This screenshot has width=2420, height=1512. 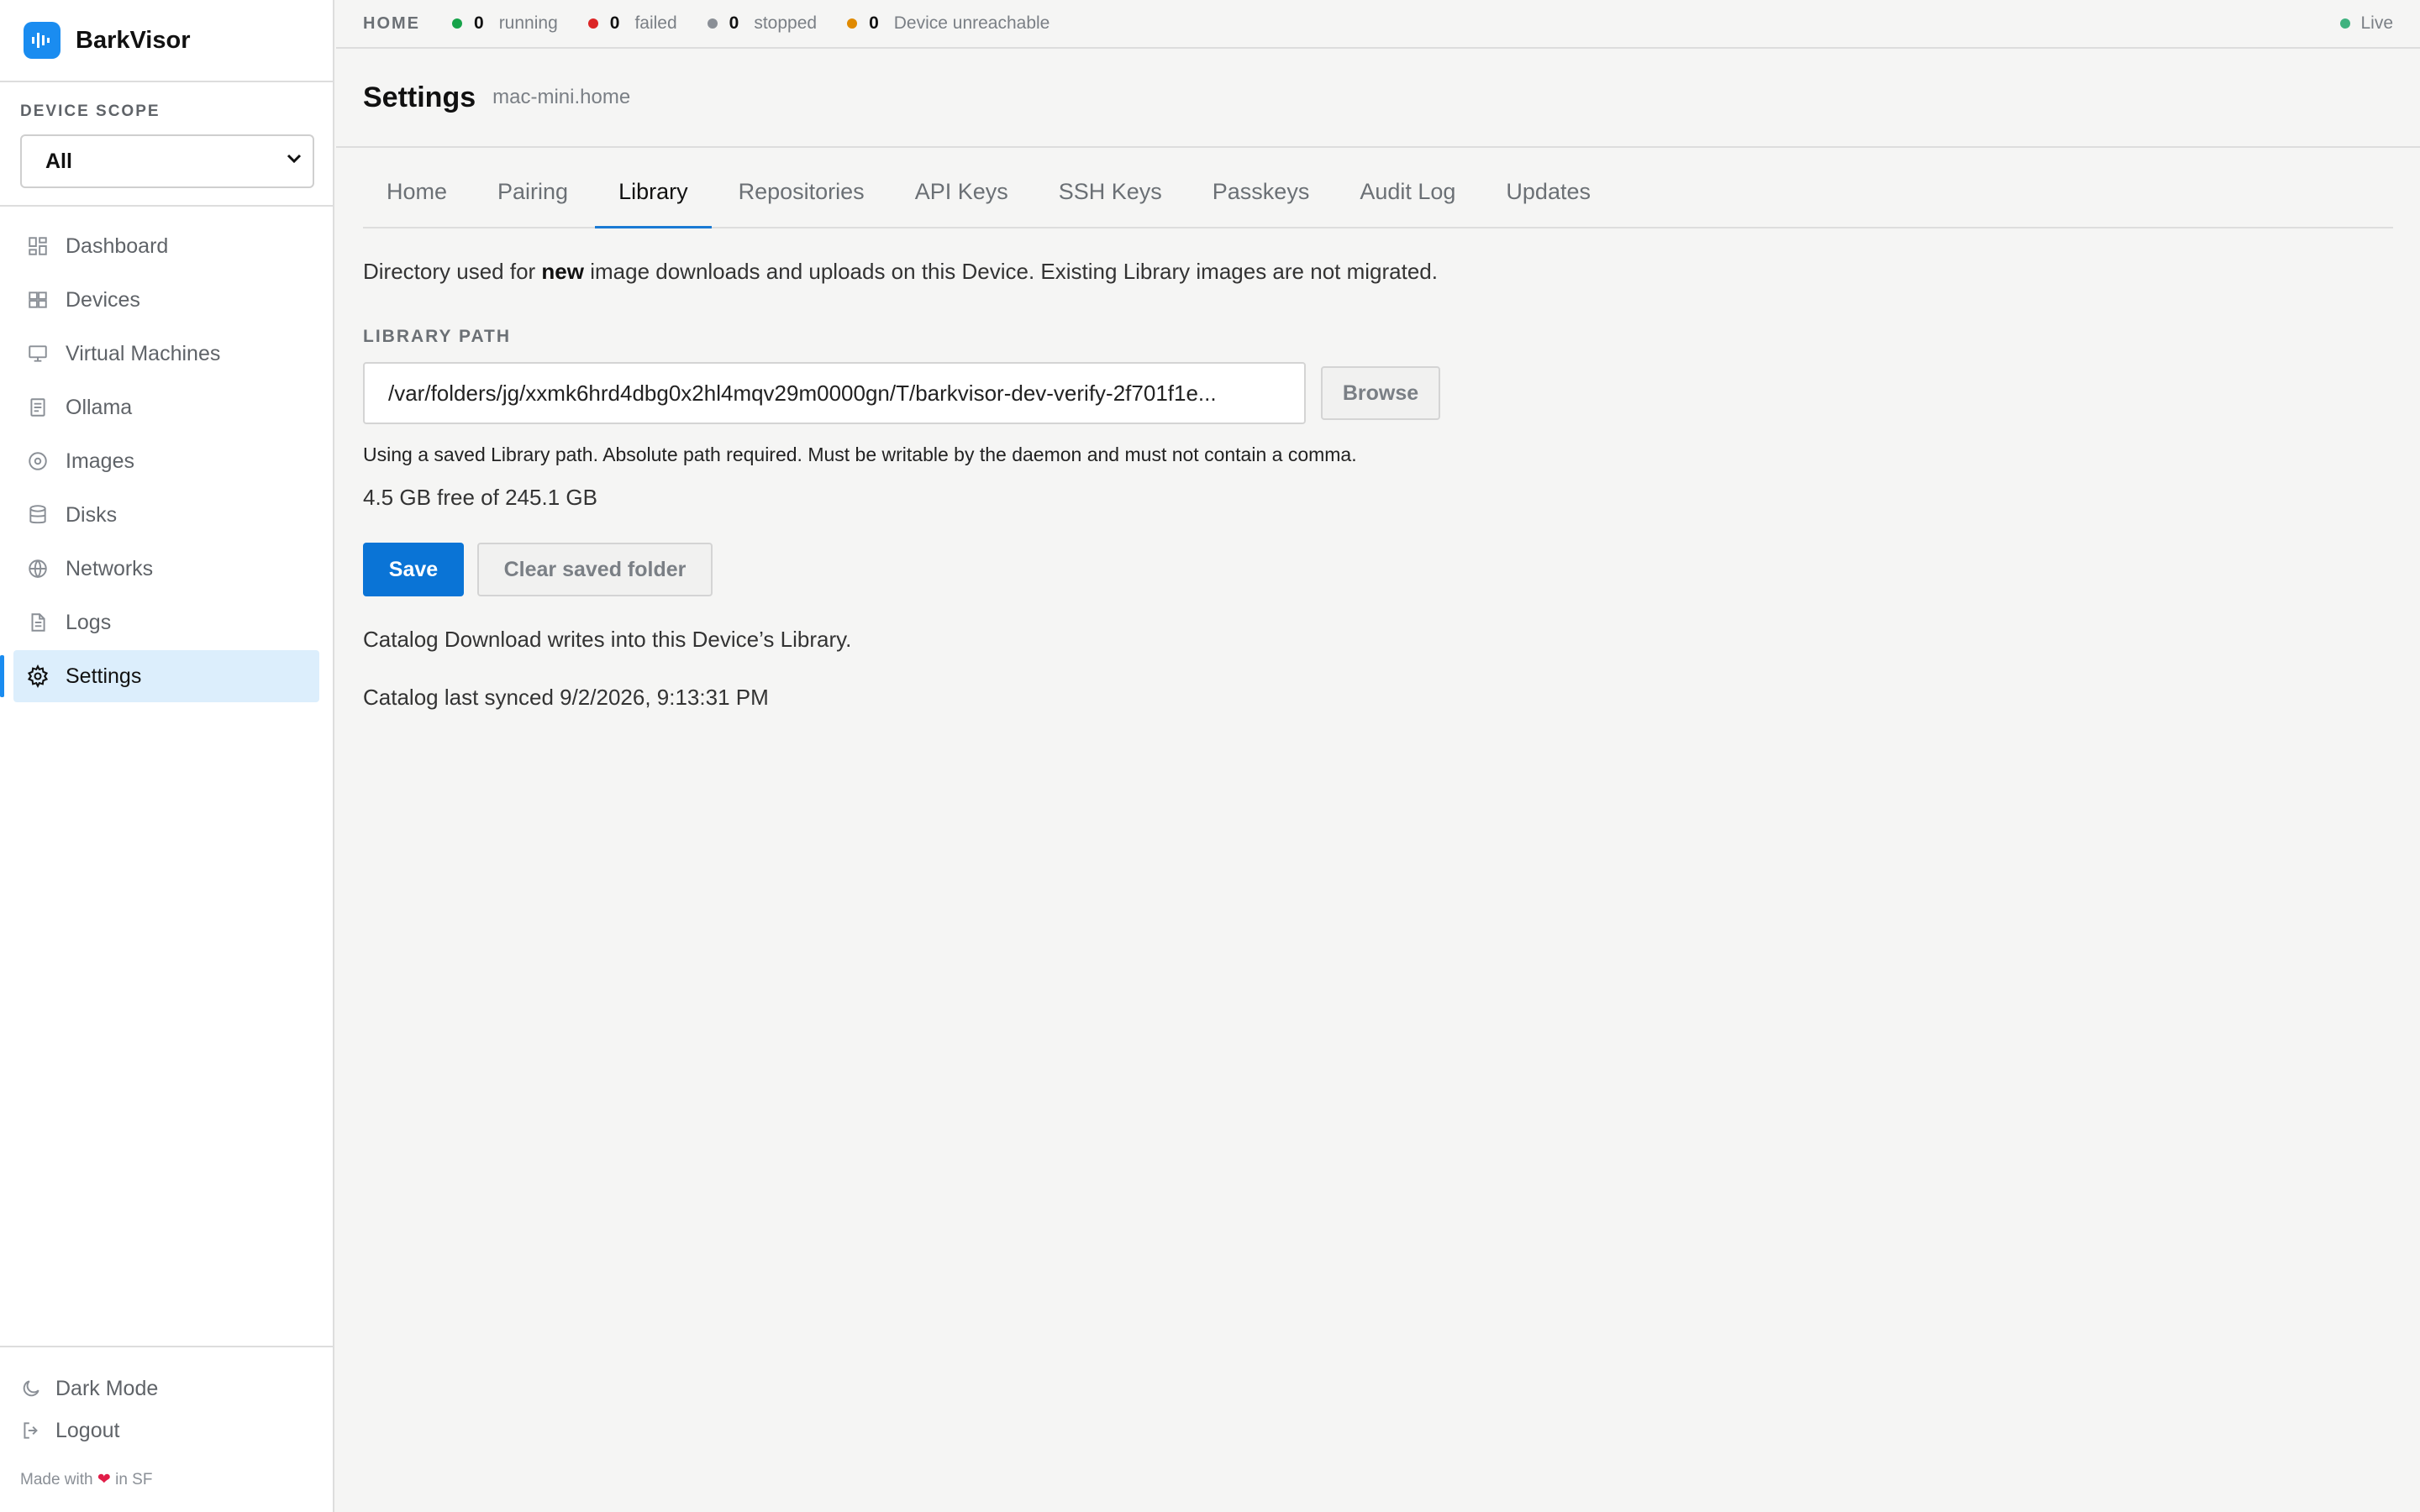 I want to click on sidebar-footer: Dark Mode Logout Made with ❤ in SF, so click(x=166, y=1429).